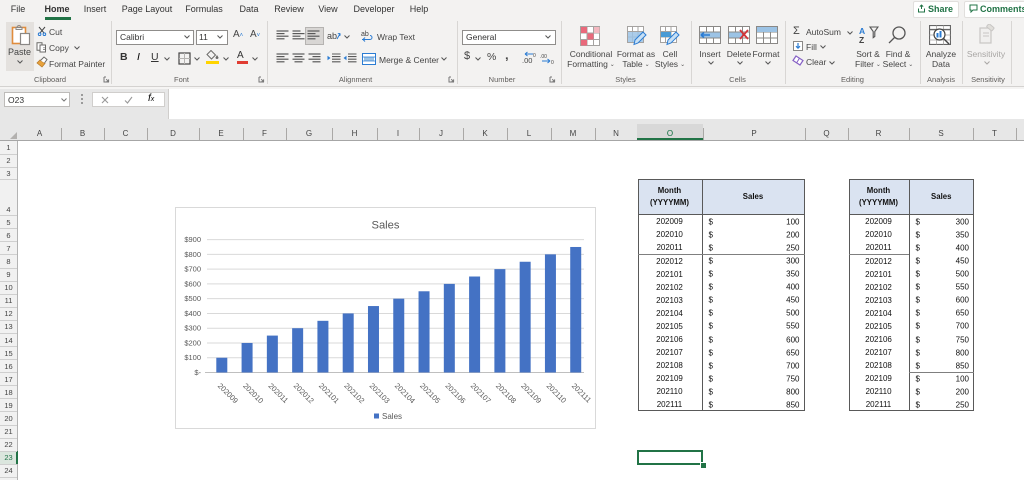 The height and width of the screenshot is (480, 1024). I want to click on svg-text: $600, so click(192, 283).